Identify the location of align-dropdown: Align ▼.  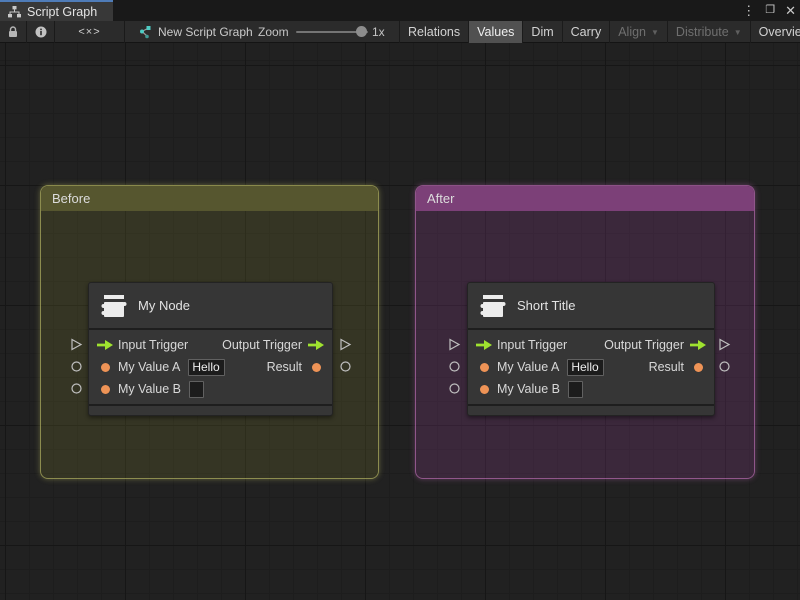
(638, 32).